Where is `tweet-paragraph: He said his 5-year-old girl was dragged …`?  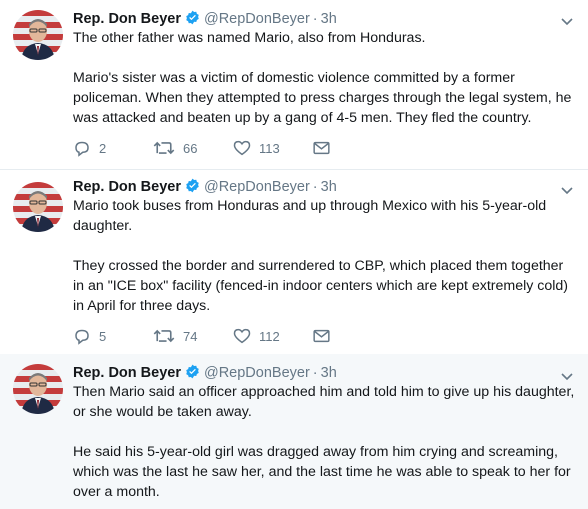
tweet-paragraph: He said his 5-year-old girl was dragged … is located at coordinates (322, 472).